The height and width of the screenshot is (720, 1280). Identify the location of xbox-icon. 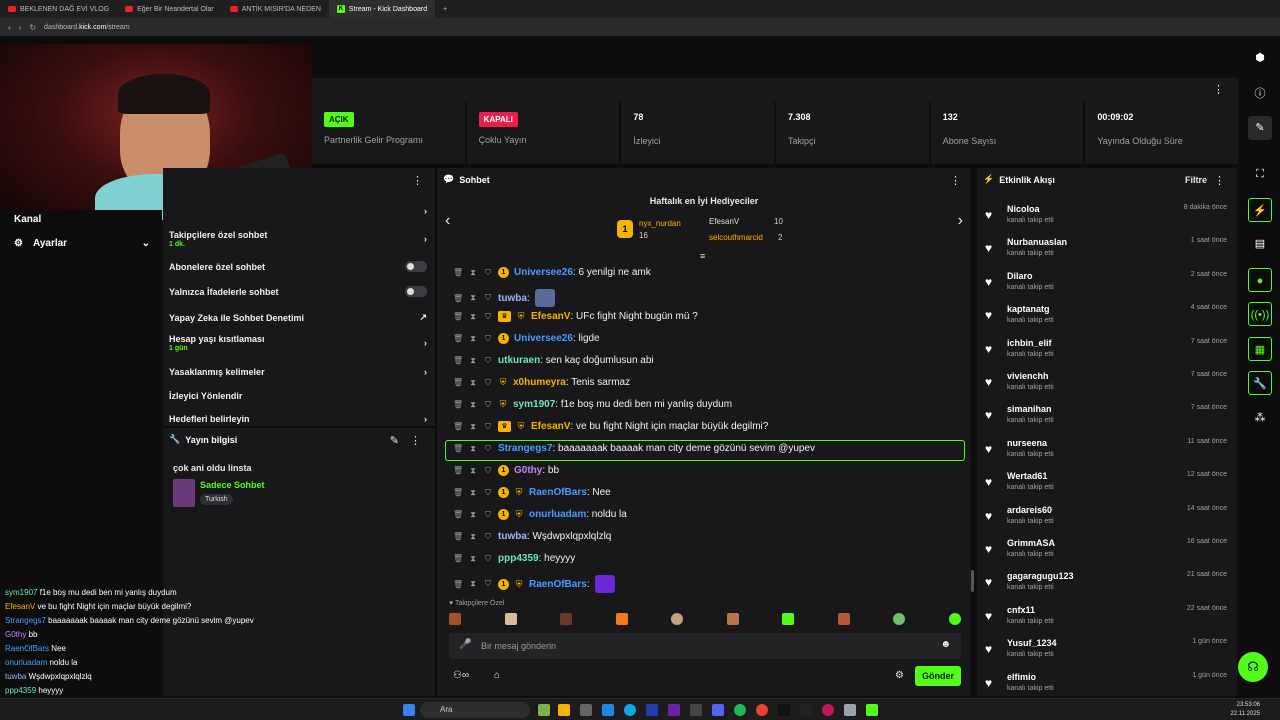
(544, 710).